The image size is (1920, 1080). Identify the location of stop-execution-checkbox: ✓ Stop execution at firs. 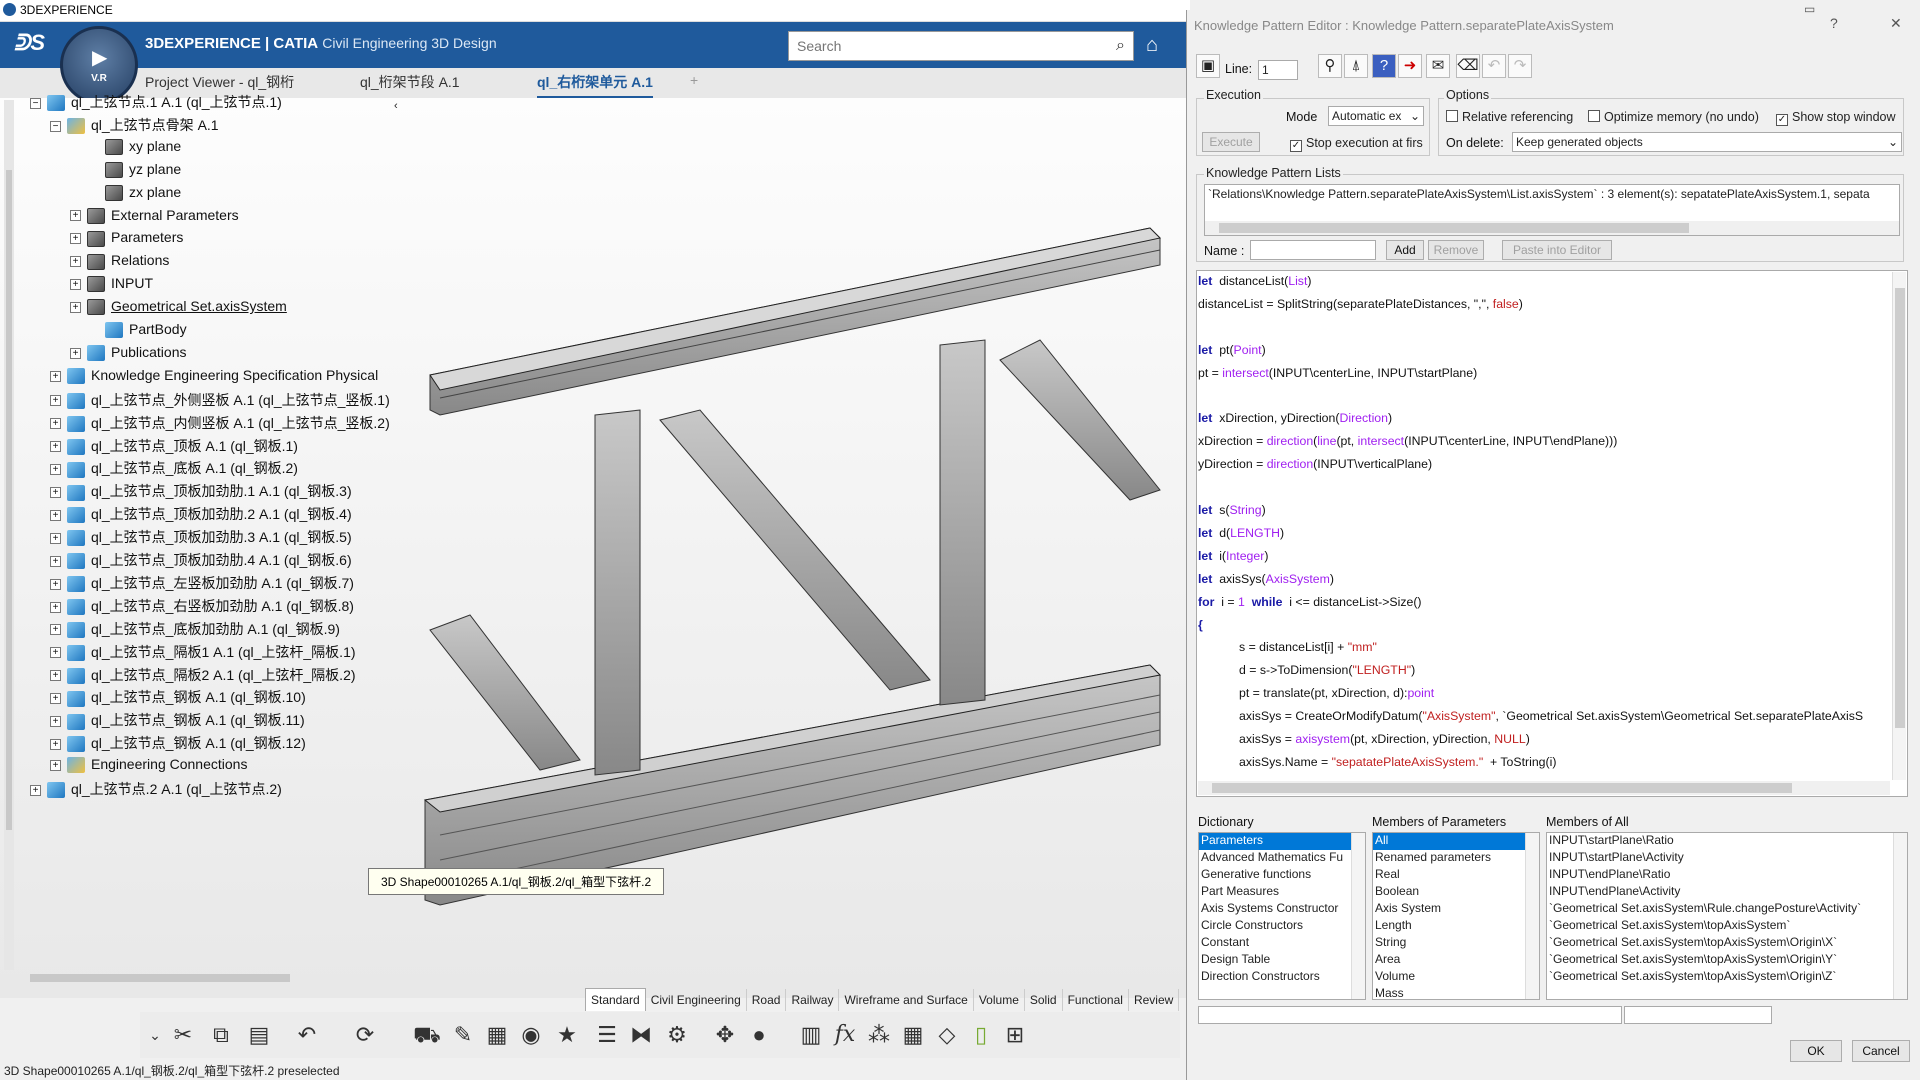
(1356, 144).